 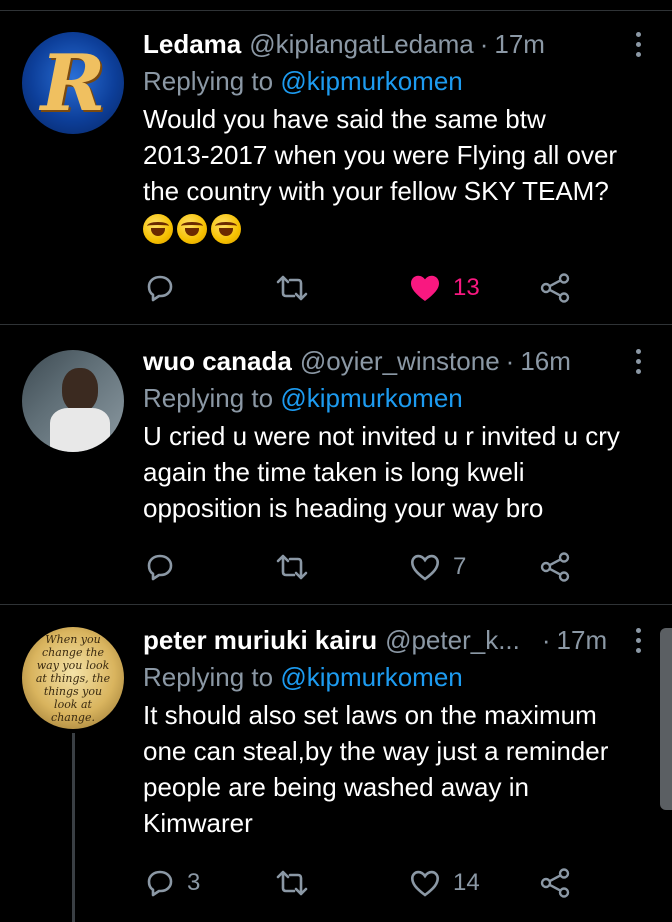 I want to click on like-button: 7, so click(x=437, y=567).